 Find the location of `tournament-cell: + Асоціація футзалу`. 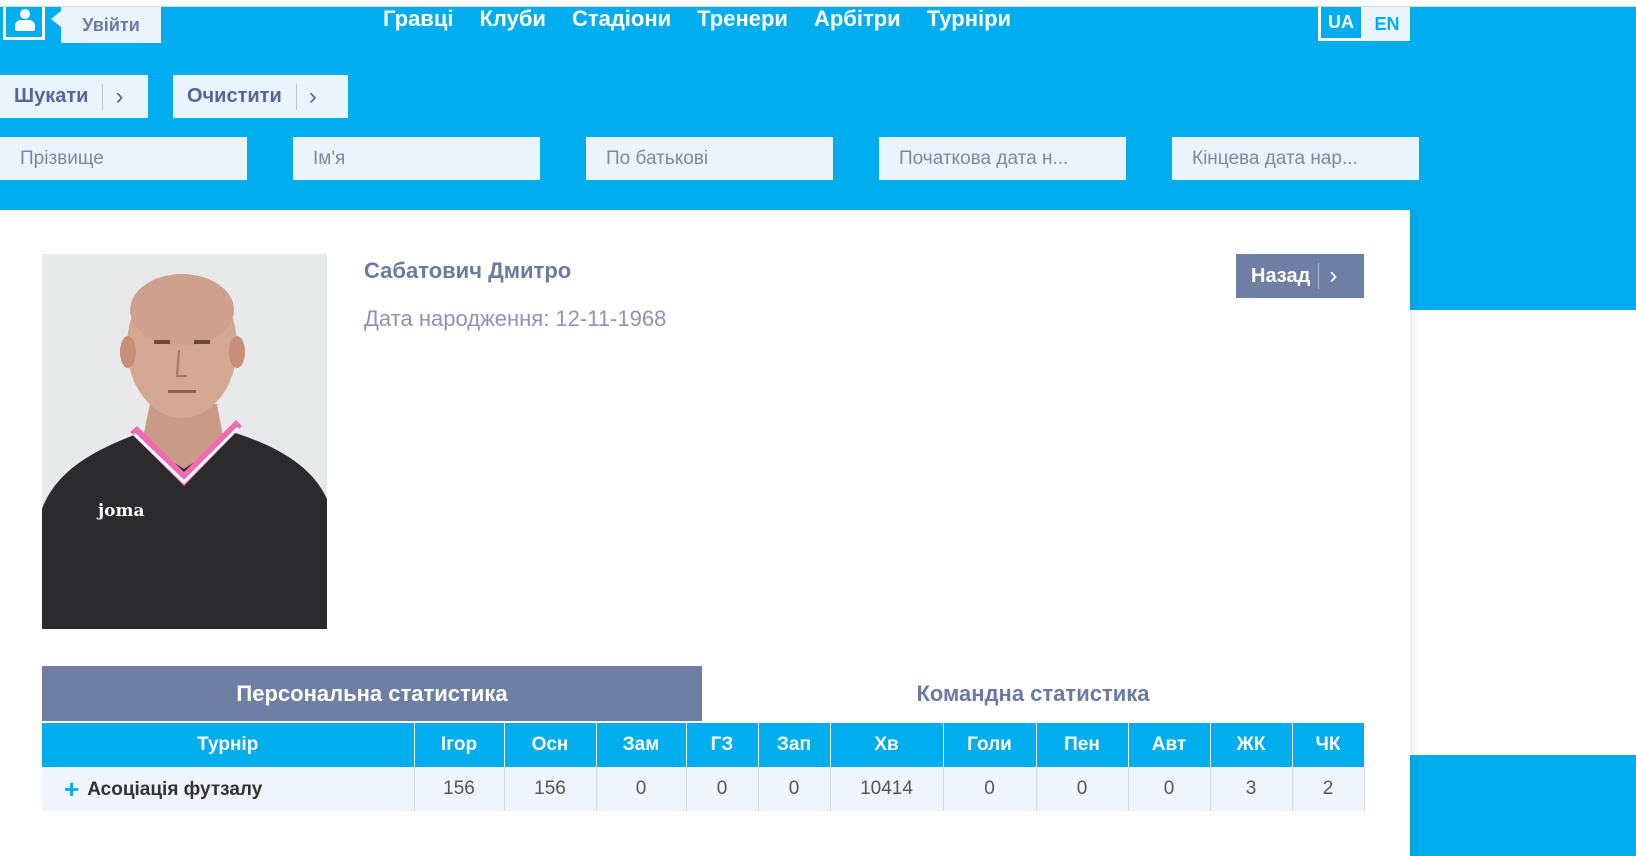

tournament-cell: + Асоціація футзалу is located at coordinates (228, 789).